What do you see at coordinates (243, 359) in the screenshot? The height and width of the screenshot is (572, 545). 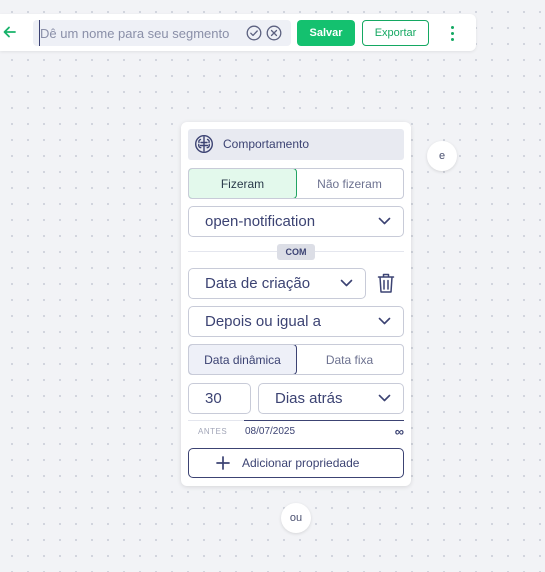 I see `toggle-option-data-dinamica: Data dinâmica` at bounding box center [243, 359].